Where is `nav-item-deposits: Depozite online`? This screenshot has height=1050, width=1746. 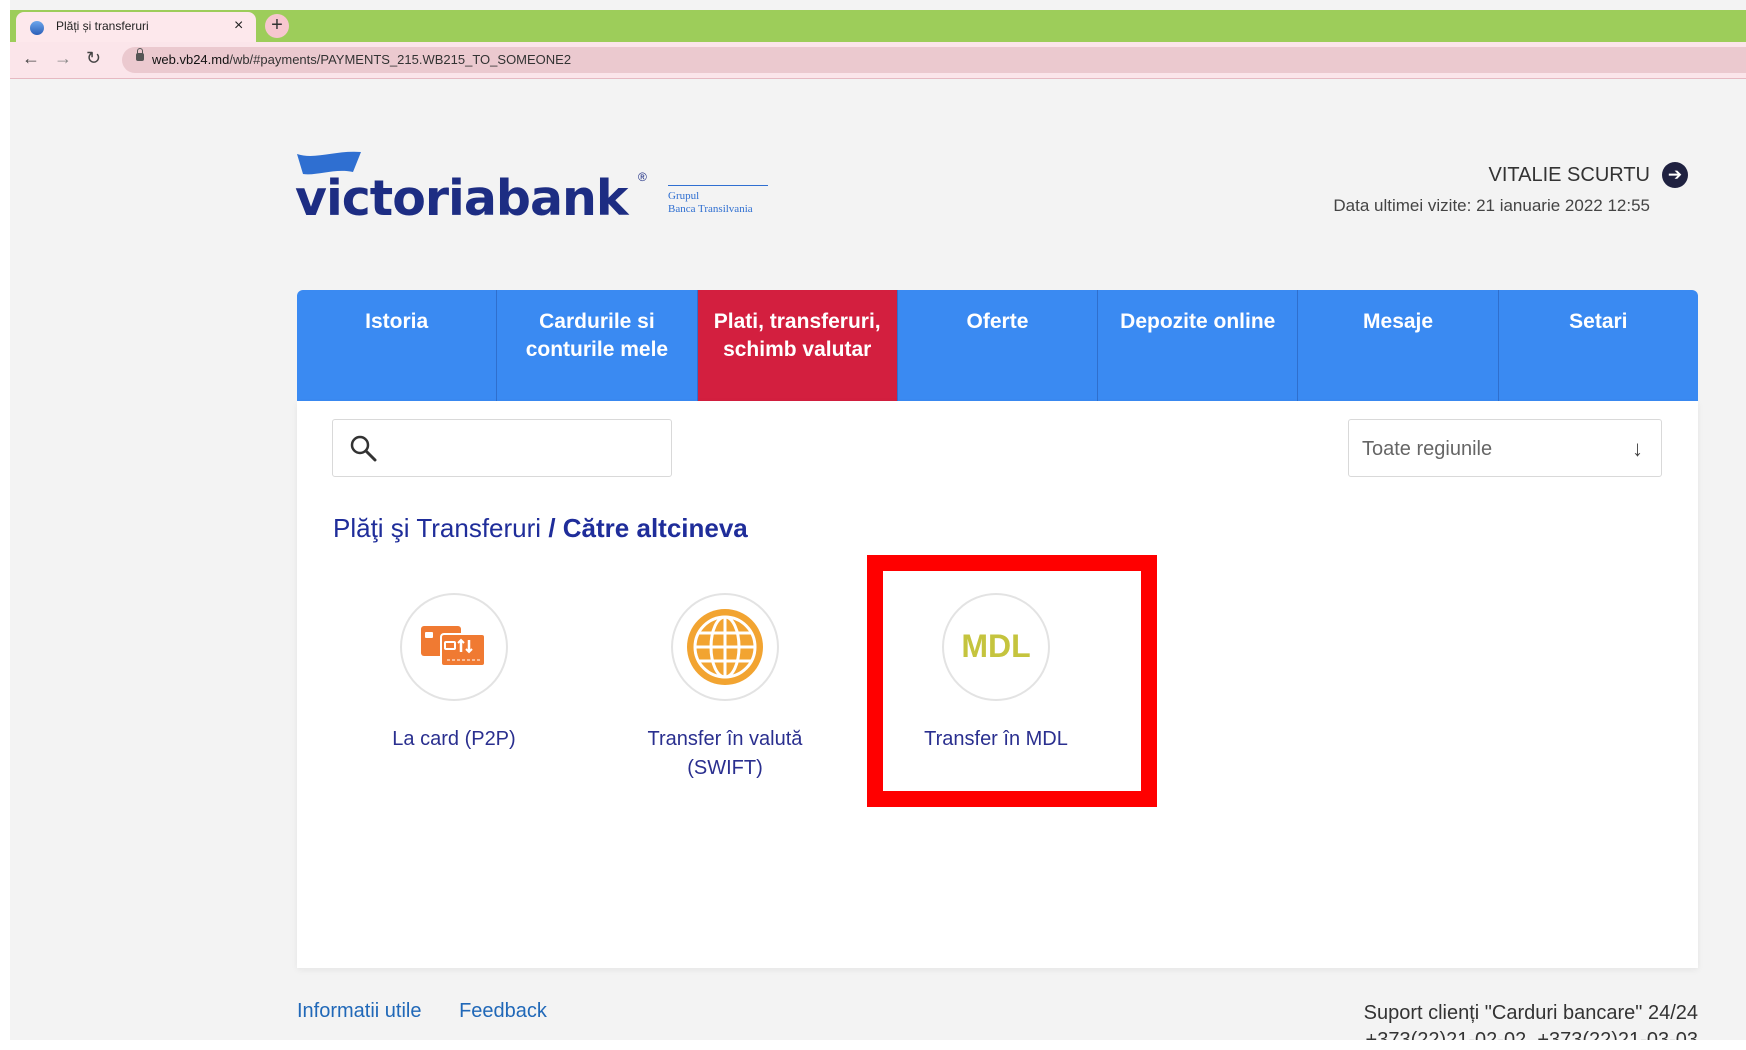 nav-item-deposits: Depozite online is located at coordinates (1198, 345).